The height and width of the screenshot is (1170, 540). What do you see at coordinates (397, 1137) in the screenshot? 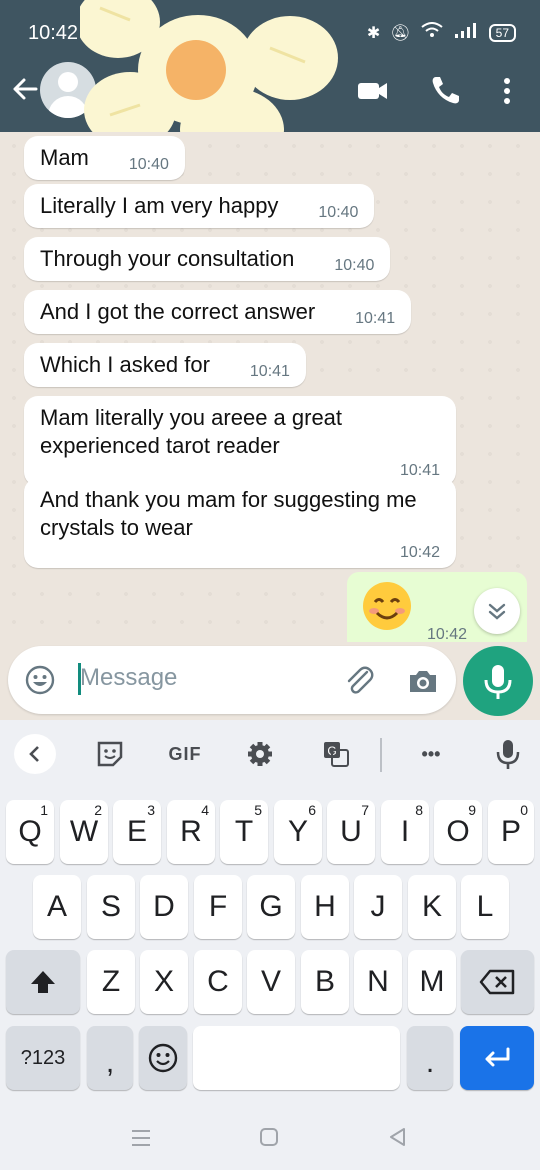
I see `back-nav-icon` at bounding box center [397, 1137].